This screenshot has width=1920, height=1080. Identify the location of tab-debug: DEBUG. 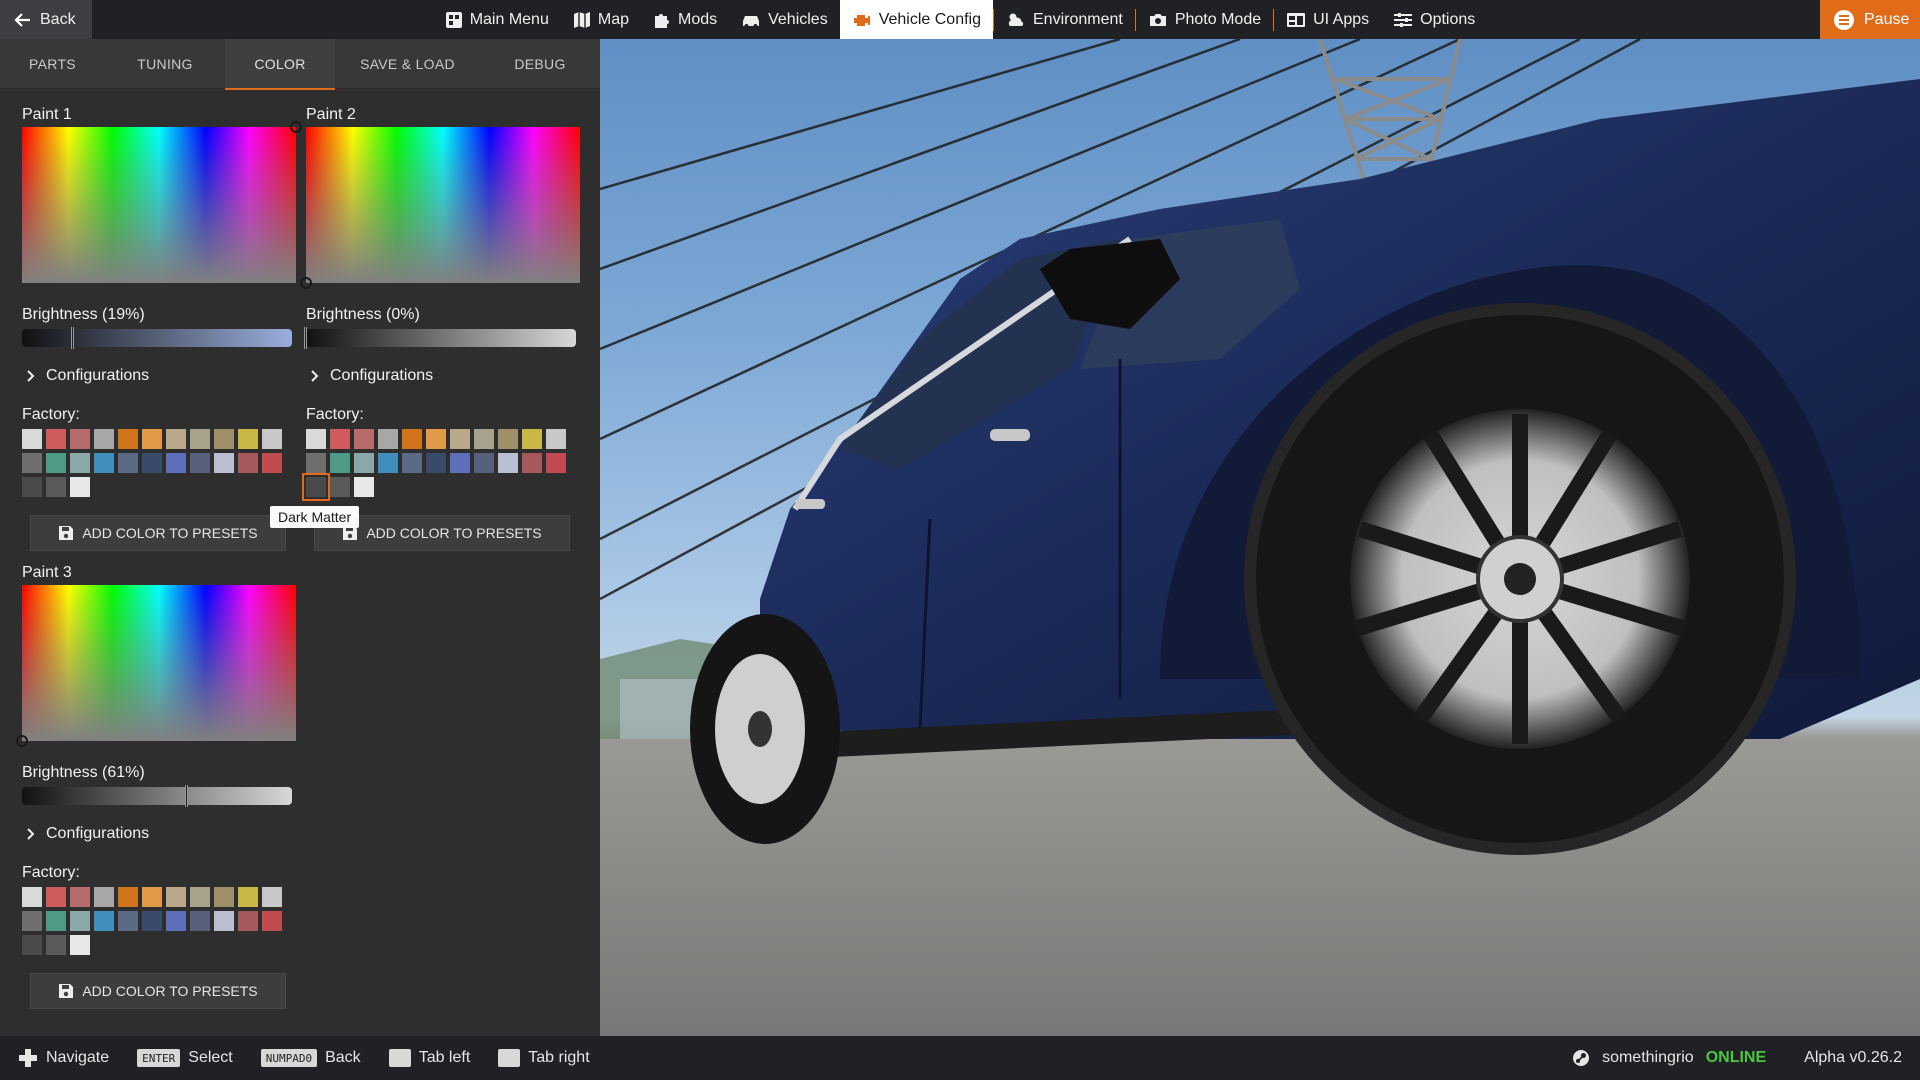
(540, 64).